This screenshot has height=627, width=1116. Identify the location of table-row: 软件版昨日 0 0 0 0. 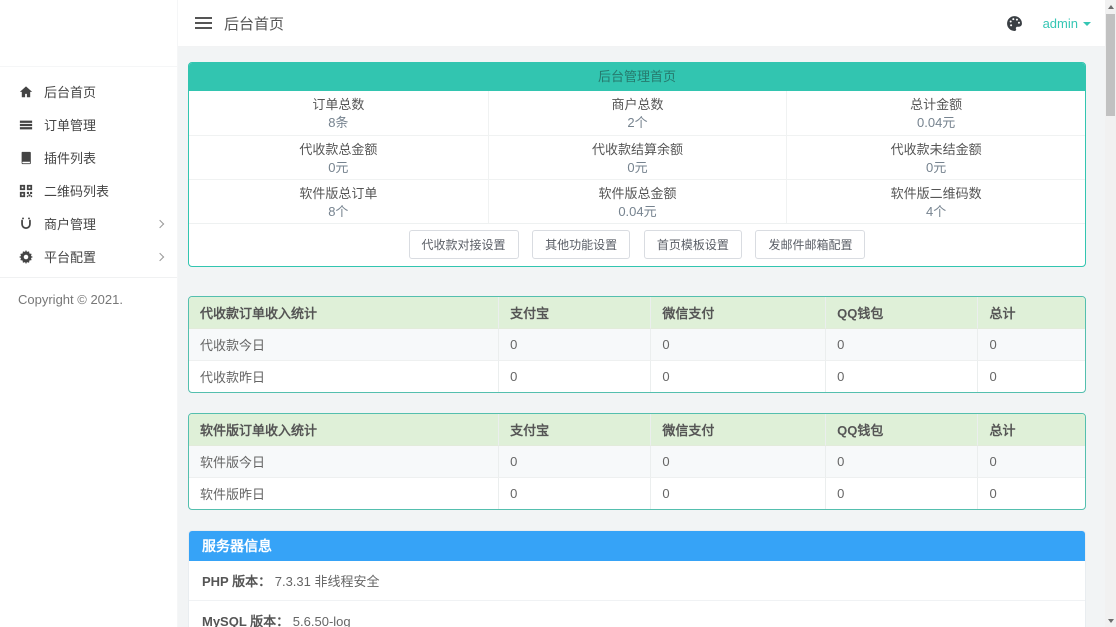
(637, 493).